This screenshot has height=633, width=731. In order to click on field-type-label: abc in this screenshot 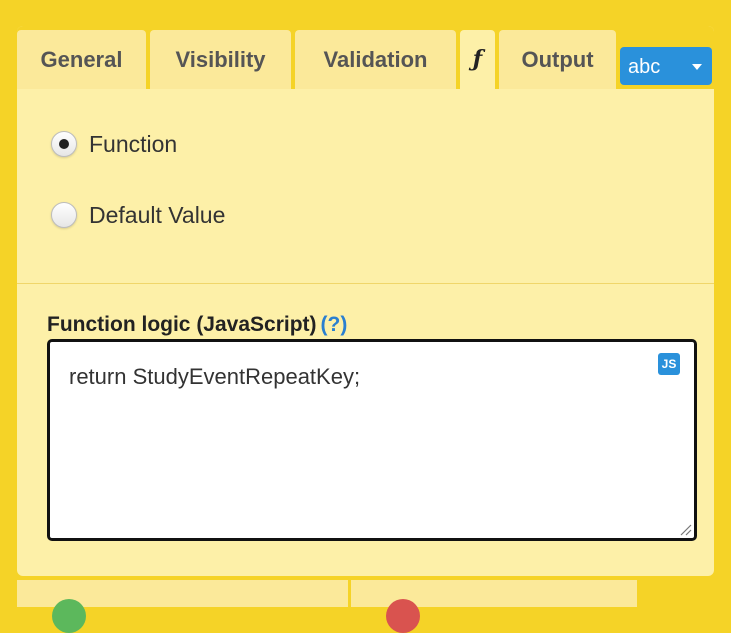, I will do `click(644, 67)`.